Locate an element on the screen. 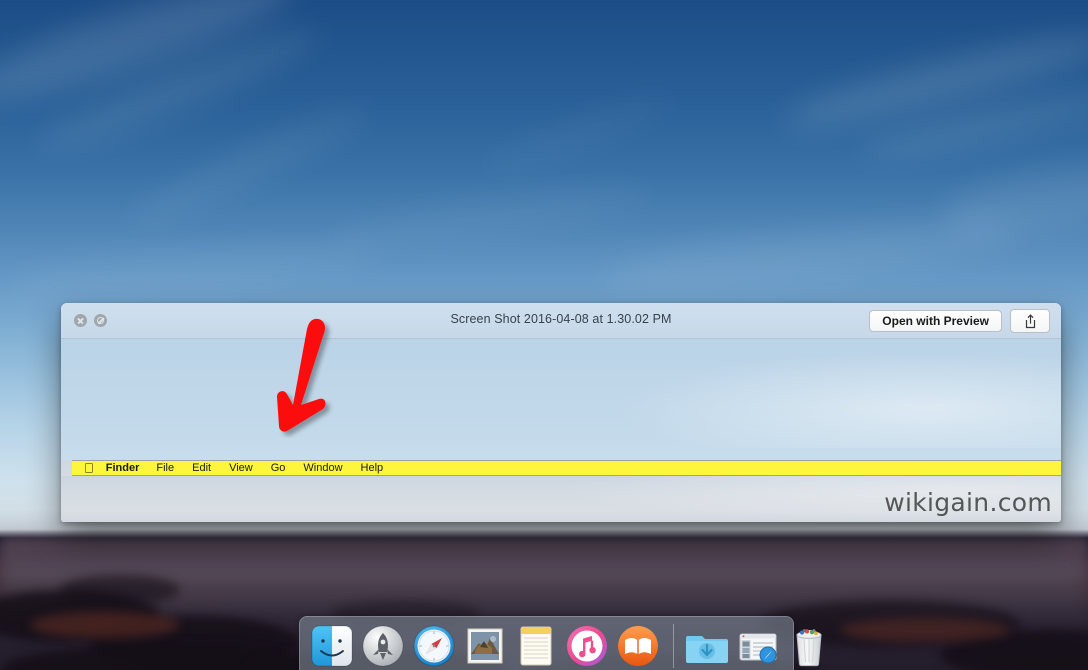 Image resolution: width=1088 pixels, height=670 pixels. menu-item-edit: Edit is located at coordinates (196, 468).